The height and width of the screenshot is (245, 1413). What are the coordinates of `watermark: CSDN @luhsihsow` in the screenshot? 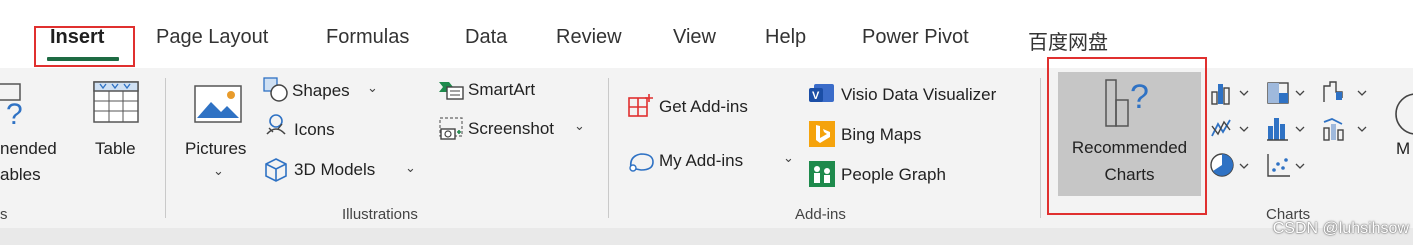 It's located at (1340, 228).